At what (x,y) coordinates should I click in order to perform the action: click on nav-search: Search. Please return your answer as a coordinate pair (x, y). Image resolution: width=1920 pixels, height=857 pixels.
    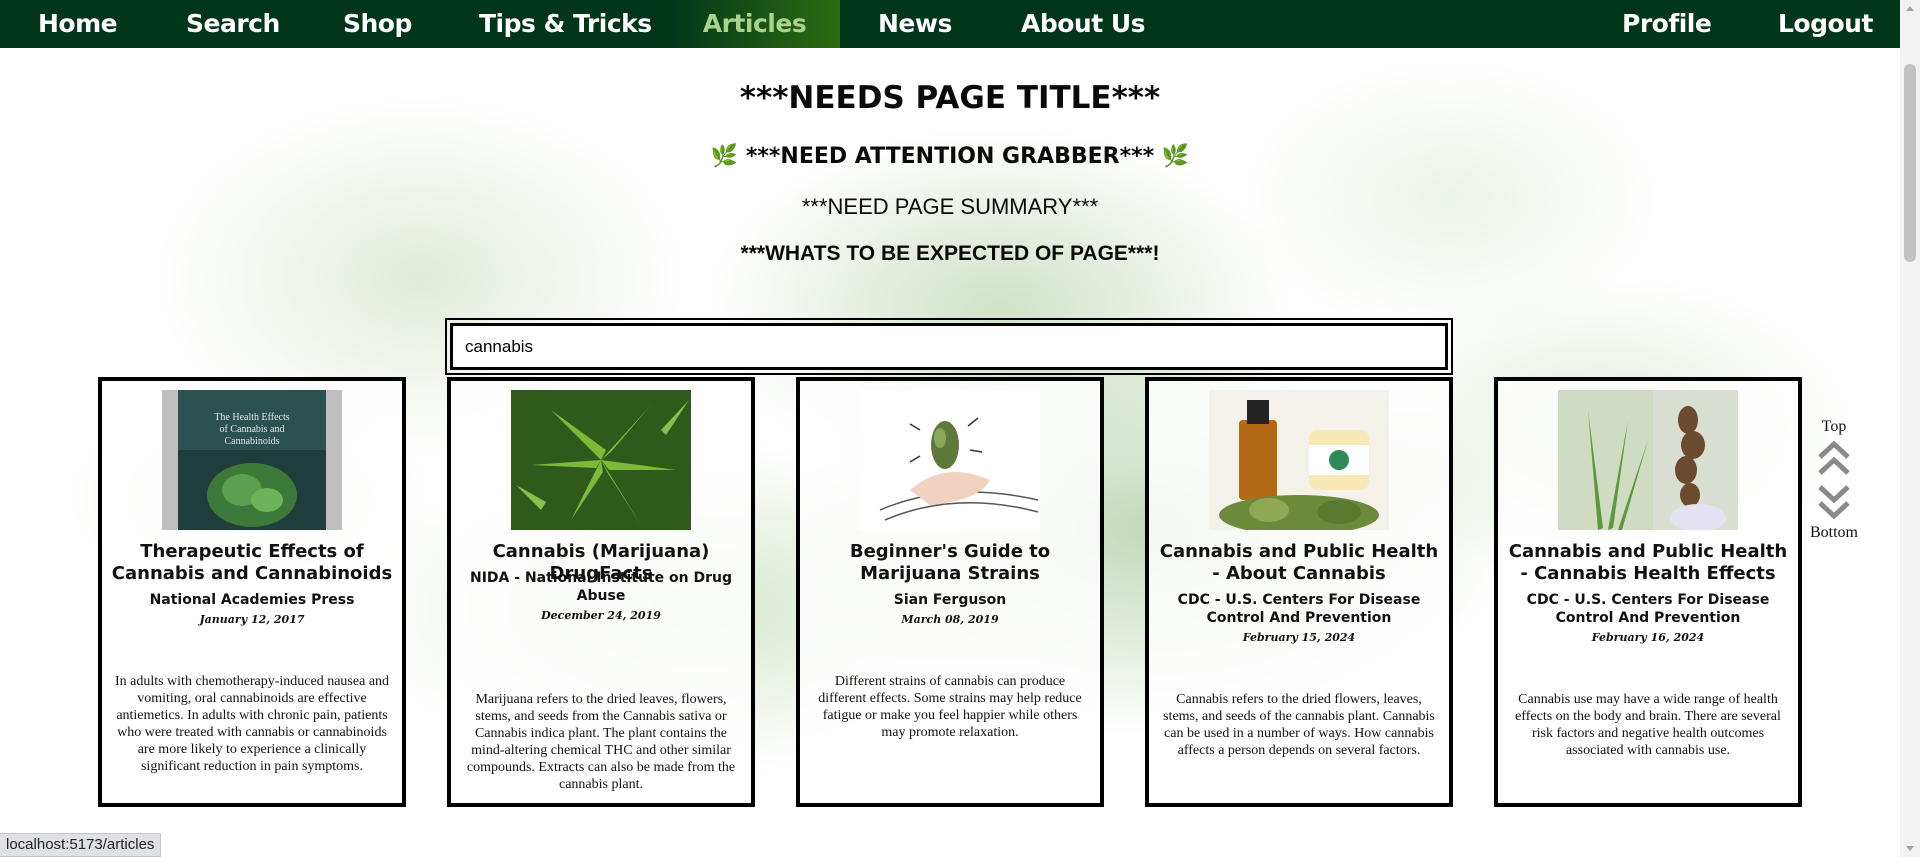
    Looking at the image, I should click on (233, 24).